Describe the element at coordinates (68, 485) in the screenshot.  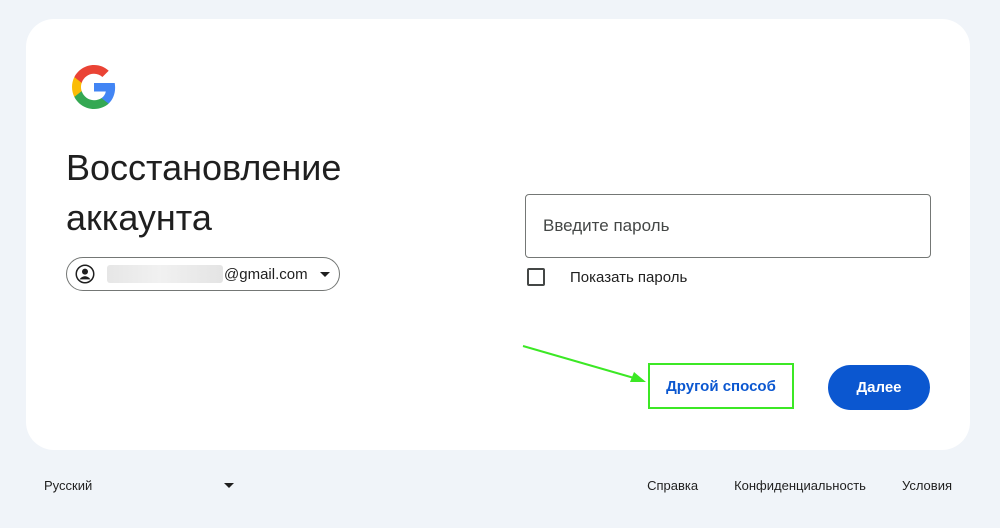
I see `language-label: Русский` at that location.